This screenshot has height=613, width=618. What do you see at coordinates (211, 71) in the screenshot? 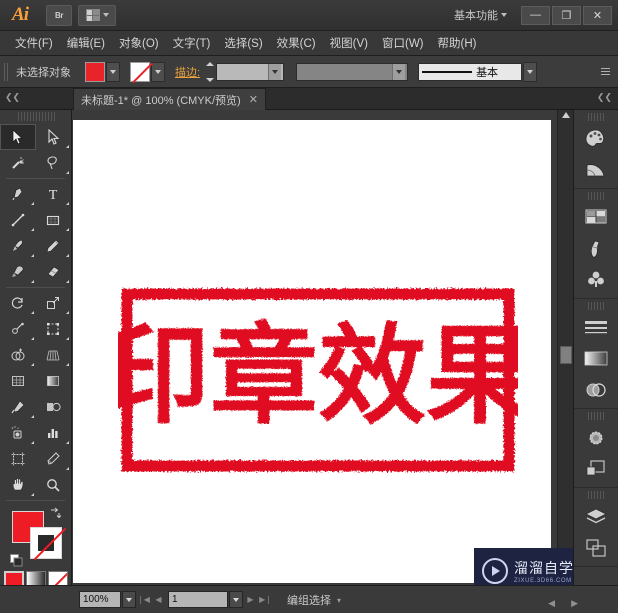
I see `stroke-weight-stepper` at bounding box center [211, 71].